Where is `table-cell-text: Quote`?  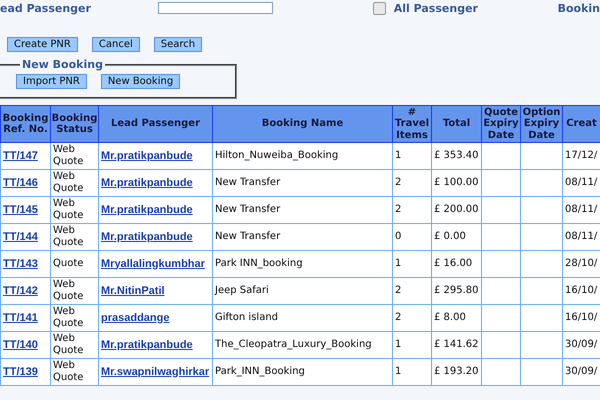
table-cell-text: Quote is located at coordinates (68, 264).